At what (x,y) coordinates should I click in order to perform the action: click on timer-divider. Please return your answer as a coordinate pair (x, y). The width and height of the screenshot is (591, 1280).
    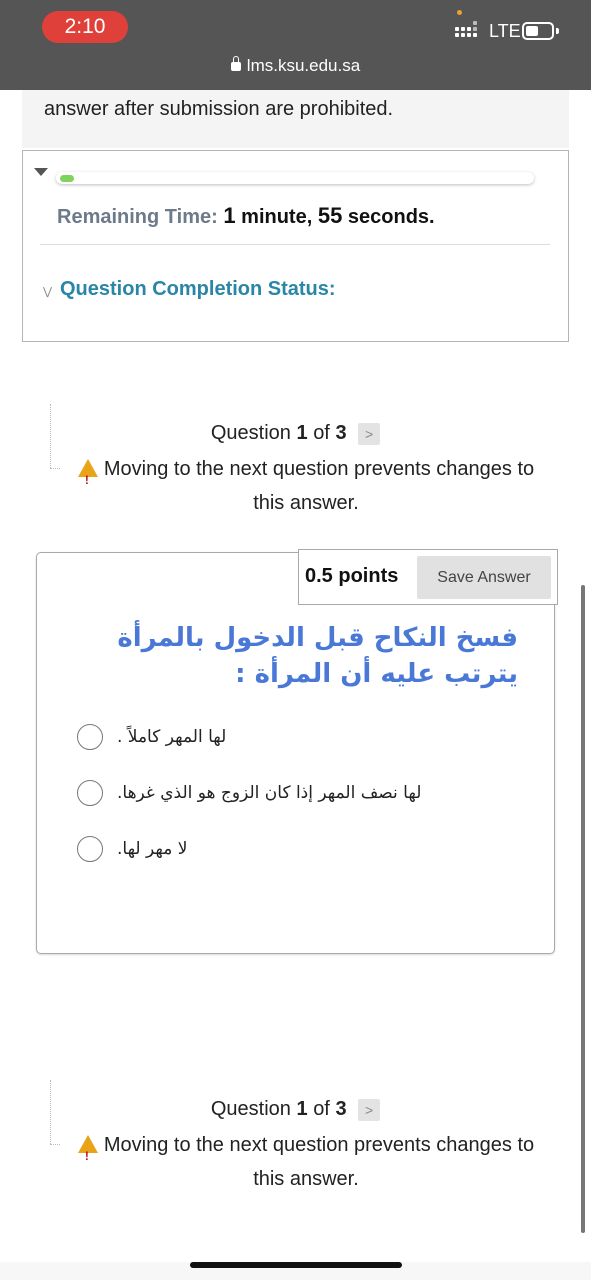
    Looking at the image, I should click on (295, 244).